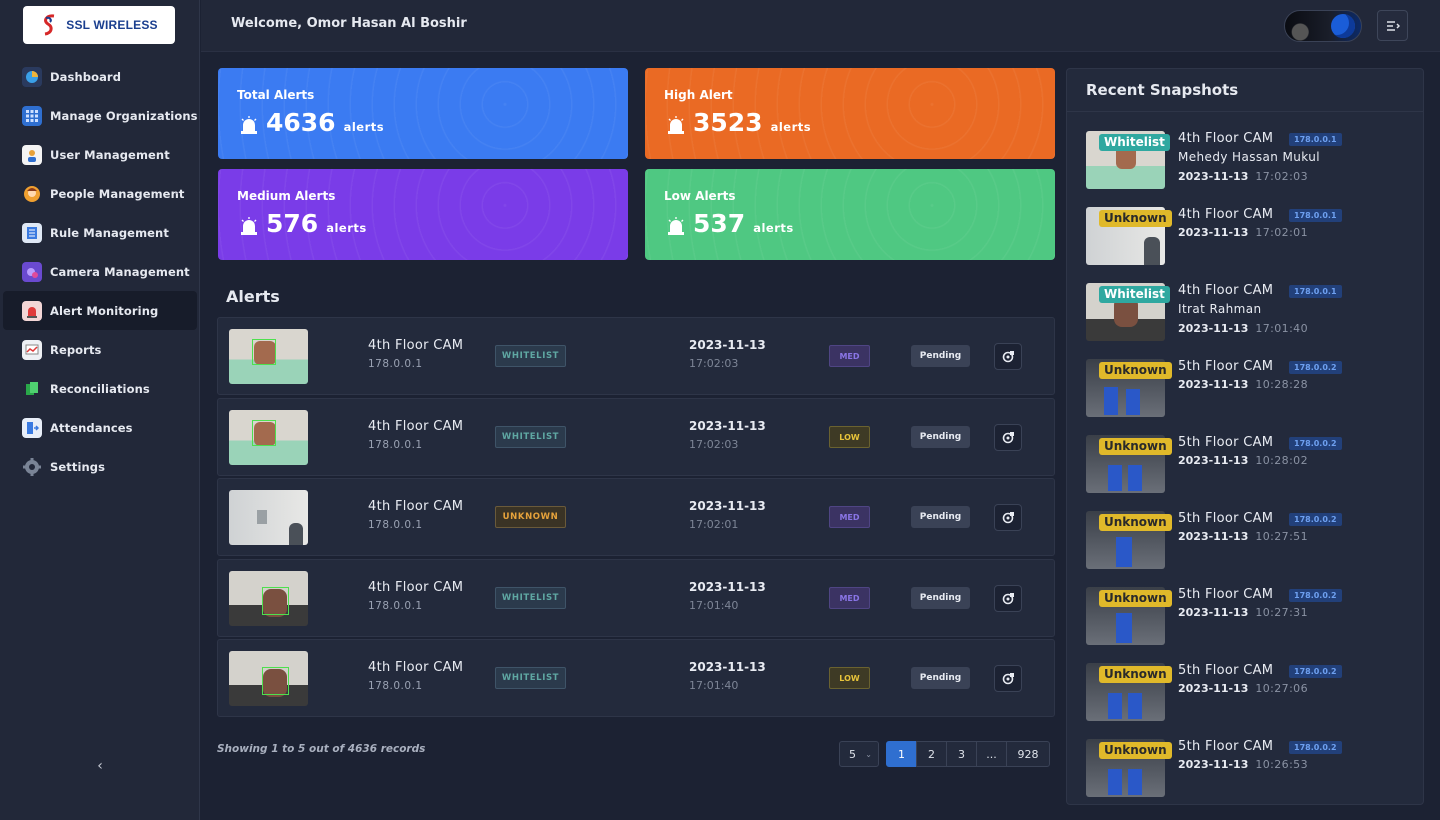  I want to click on page-size-select: 5 ⌄, so click(859, 754).